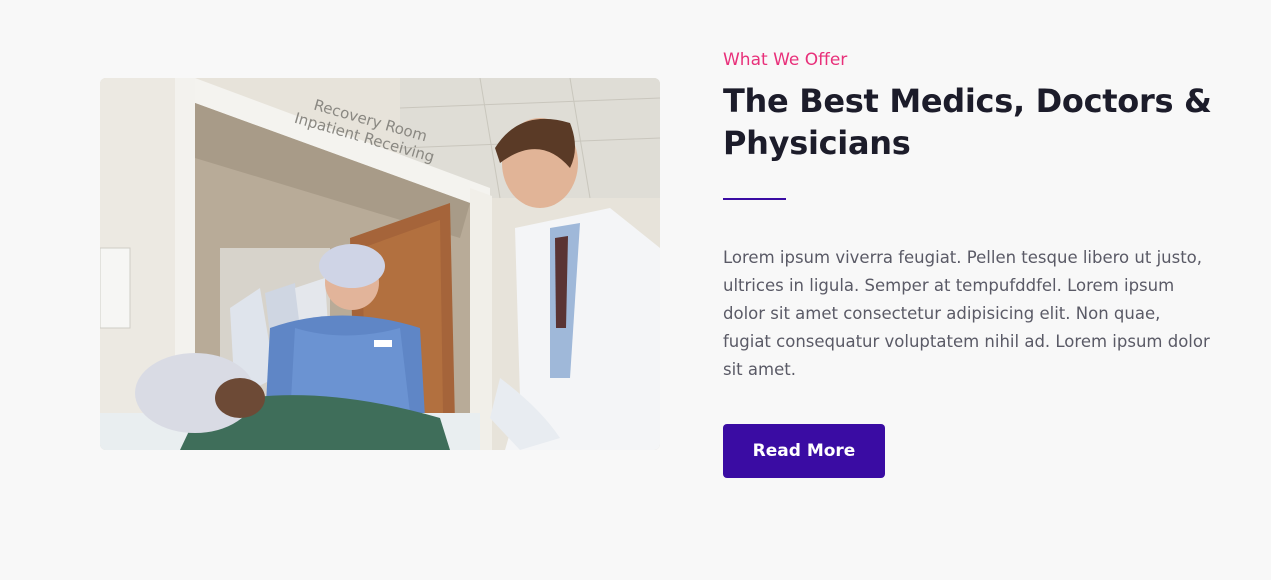  Describe the element at coordinates (967, 122) in the screenshot. I see `section-title: The Best Medics, Doctors & Physicians` at that location.